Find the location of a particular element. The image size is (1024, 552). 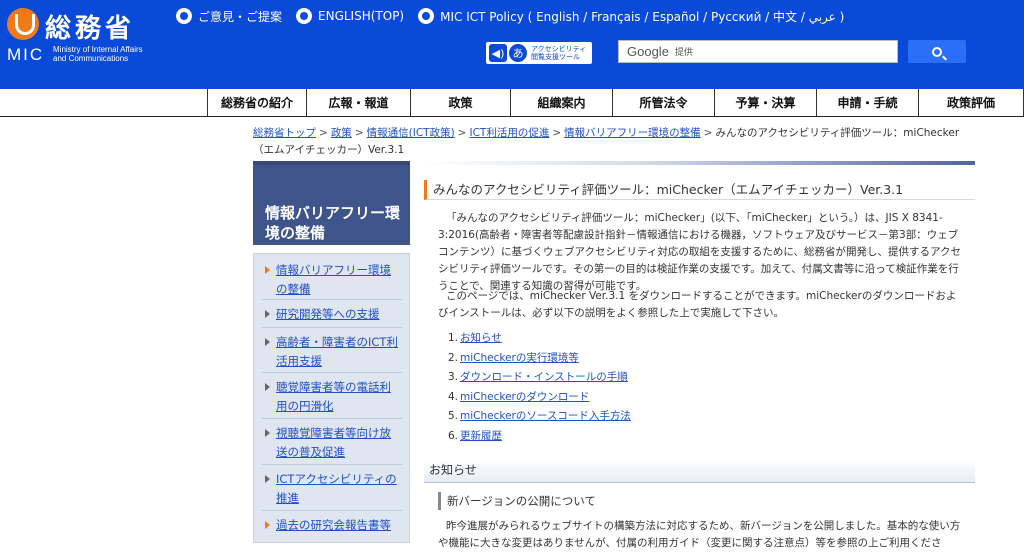

search-icon is located at coordinates (937, 51).